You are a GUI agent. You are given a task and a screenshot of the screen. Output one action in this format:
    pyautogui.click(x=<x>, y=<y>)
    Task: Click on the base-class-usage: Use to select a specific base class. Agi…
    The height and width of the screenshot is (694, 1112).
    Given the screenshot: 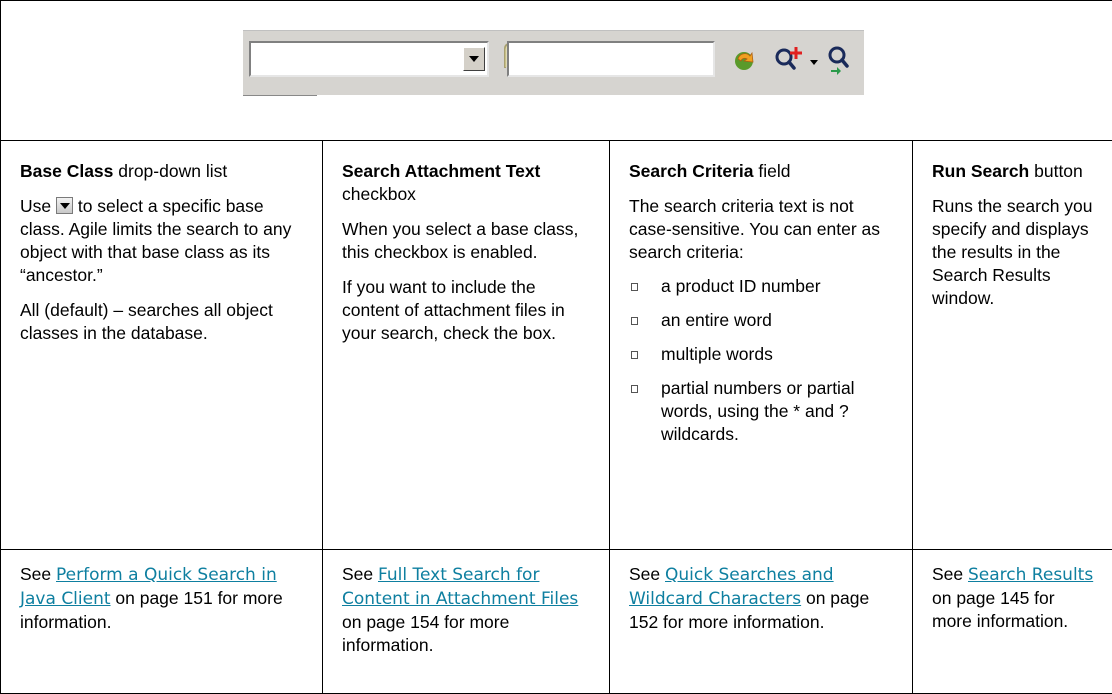 What is the action you would take?
    pyautogui.click(x=156, y=240)
    